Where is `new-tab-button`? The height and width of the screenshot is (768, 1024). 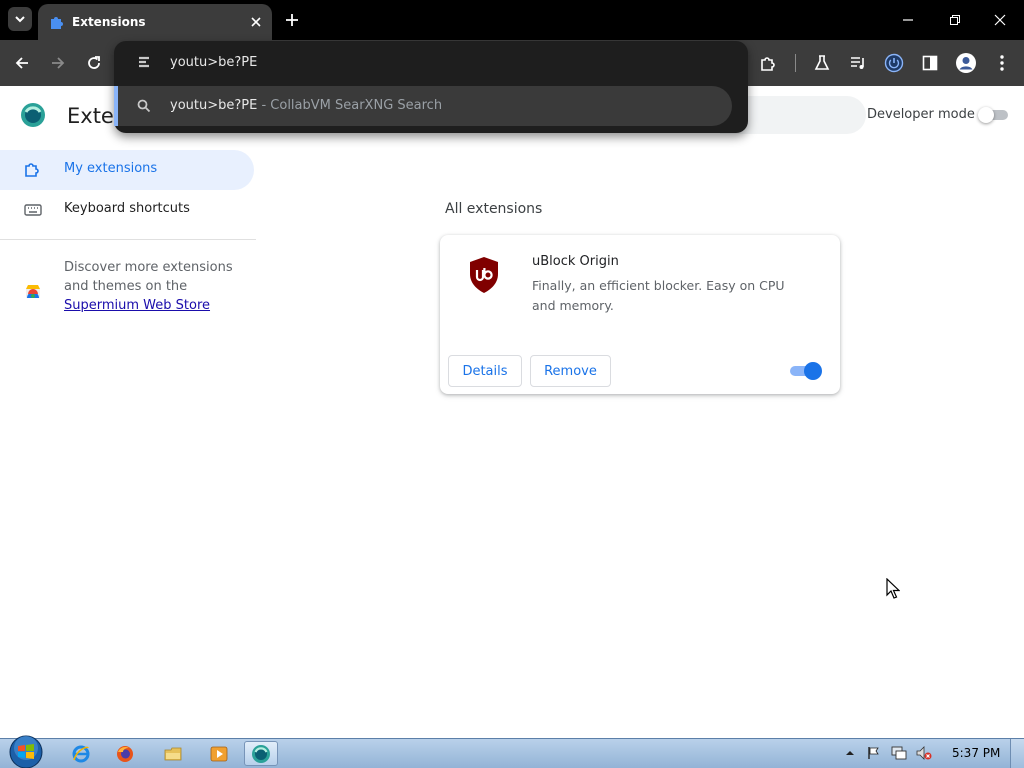
new-tab-button is located at coordinates (292, 20).